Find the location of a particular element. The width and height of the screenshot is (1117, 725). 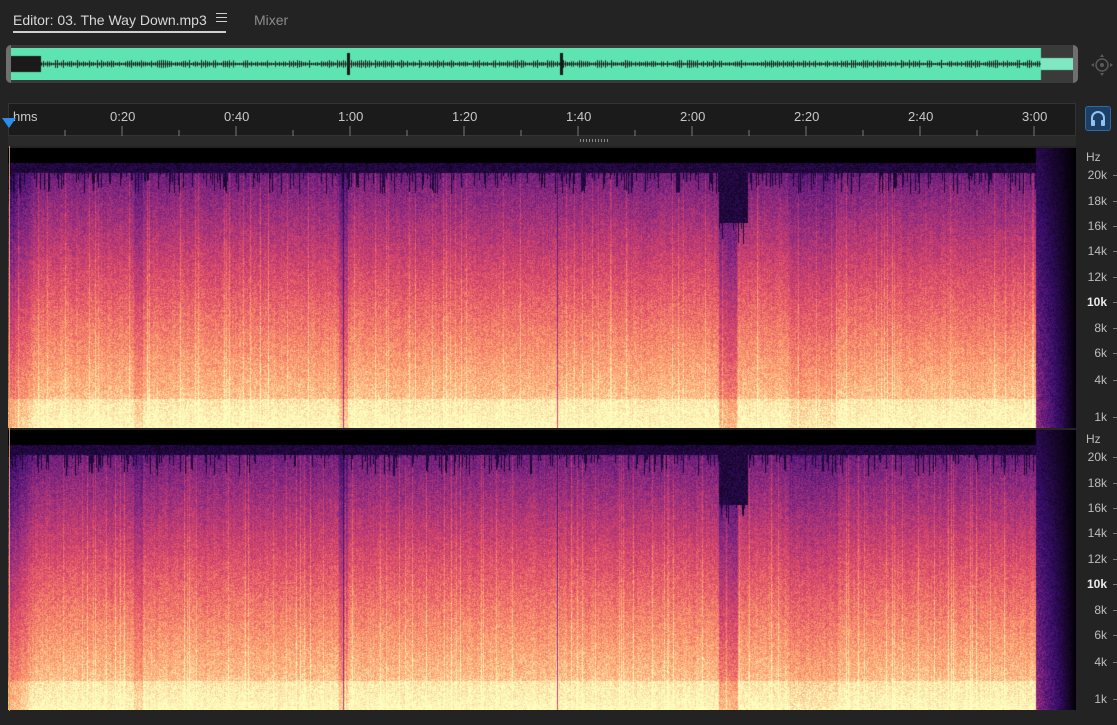

time-ruler: hms 0:20 0:40 1:00 1:20 1:40 2:00 2:20 2:40 3:00 is located at coordinates (542, 120).